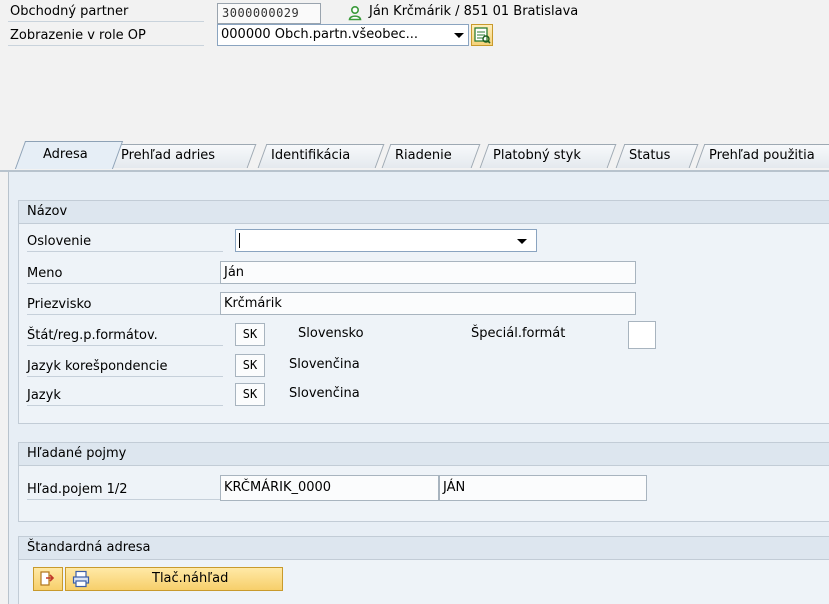 The width and height of the screenshot is (829, 604). Describe the element at coordinates (537, 155) in the screenshot. I see `tab-platobny-styk-label: Platobný styk` at that location.